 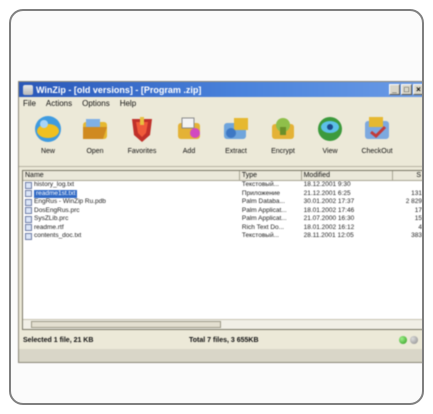 I want to click on app-icon, so click(x=28, y=89).